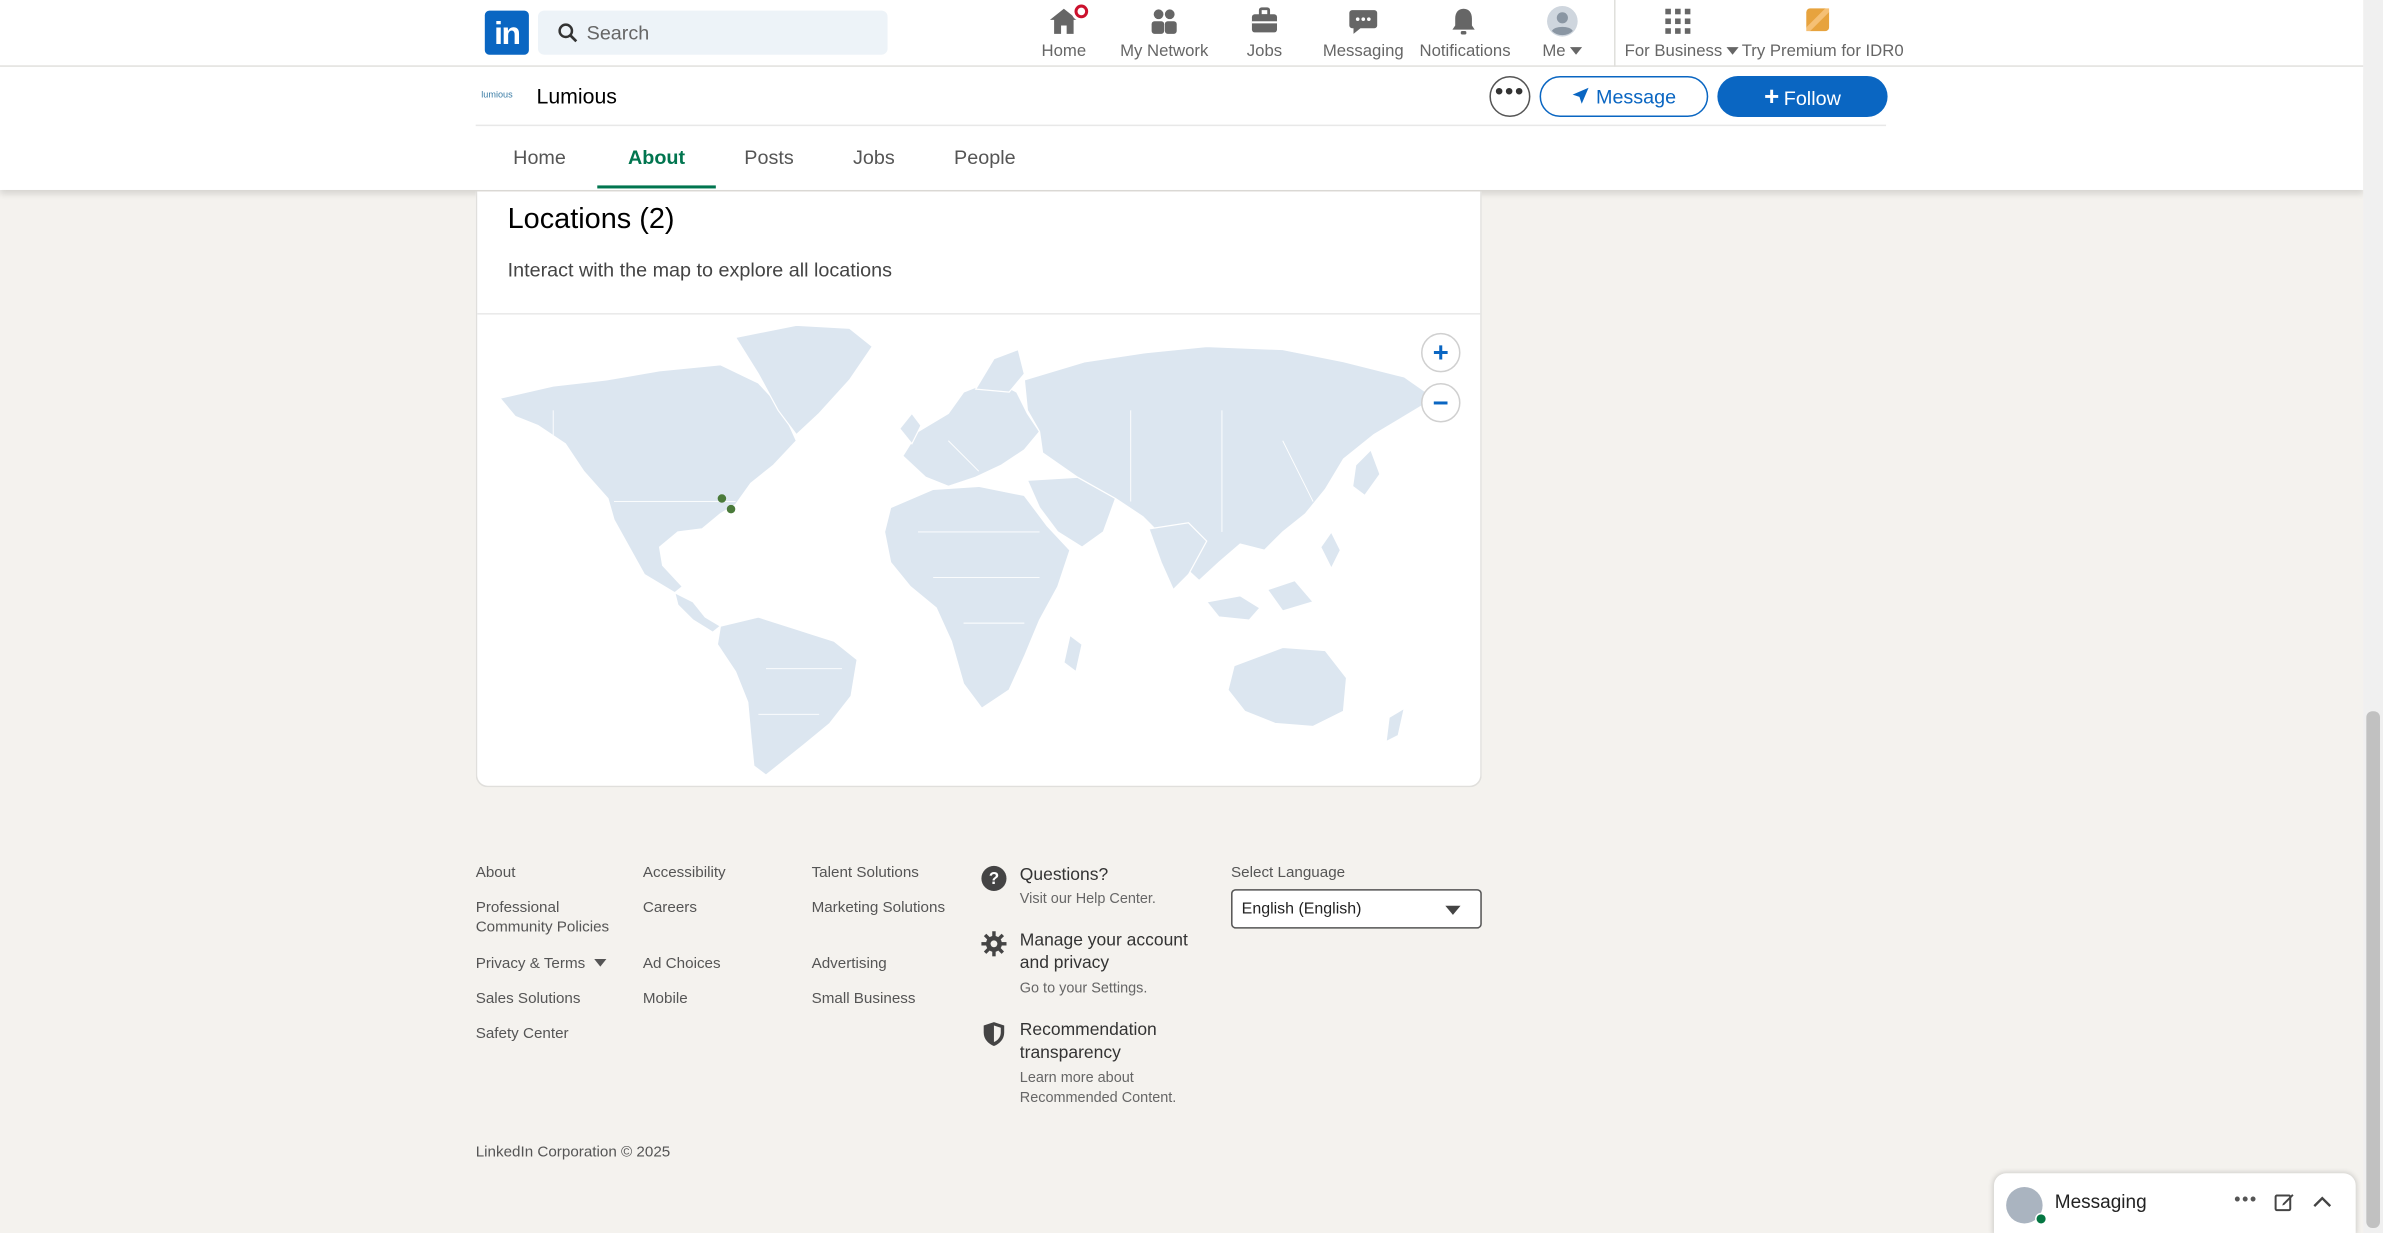 This screenshot has height=1233, width=2383. I want to click on linkedin-logo: in, so click(506, 32).